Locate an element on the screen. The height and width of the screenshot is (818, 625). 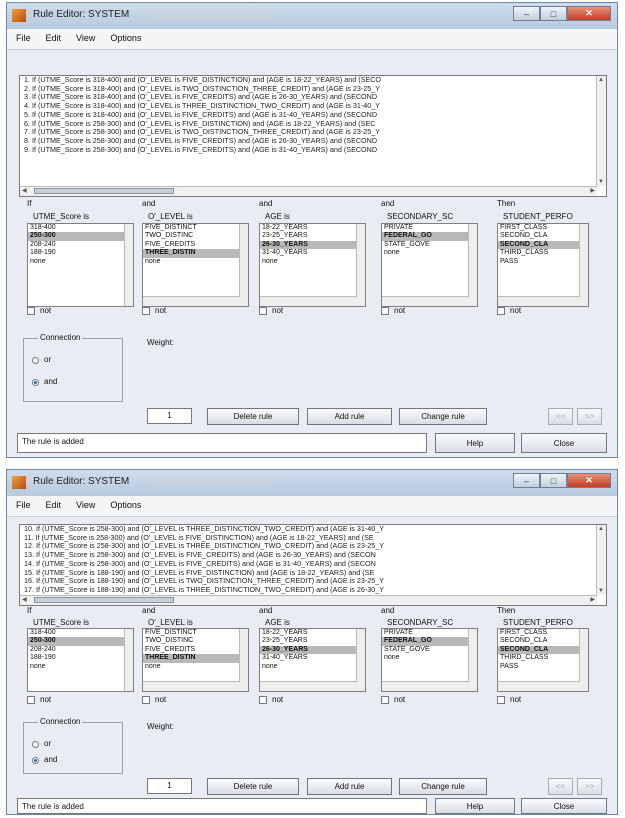
close-button: Close is located at coordinates (564, 443).